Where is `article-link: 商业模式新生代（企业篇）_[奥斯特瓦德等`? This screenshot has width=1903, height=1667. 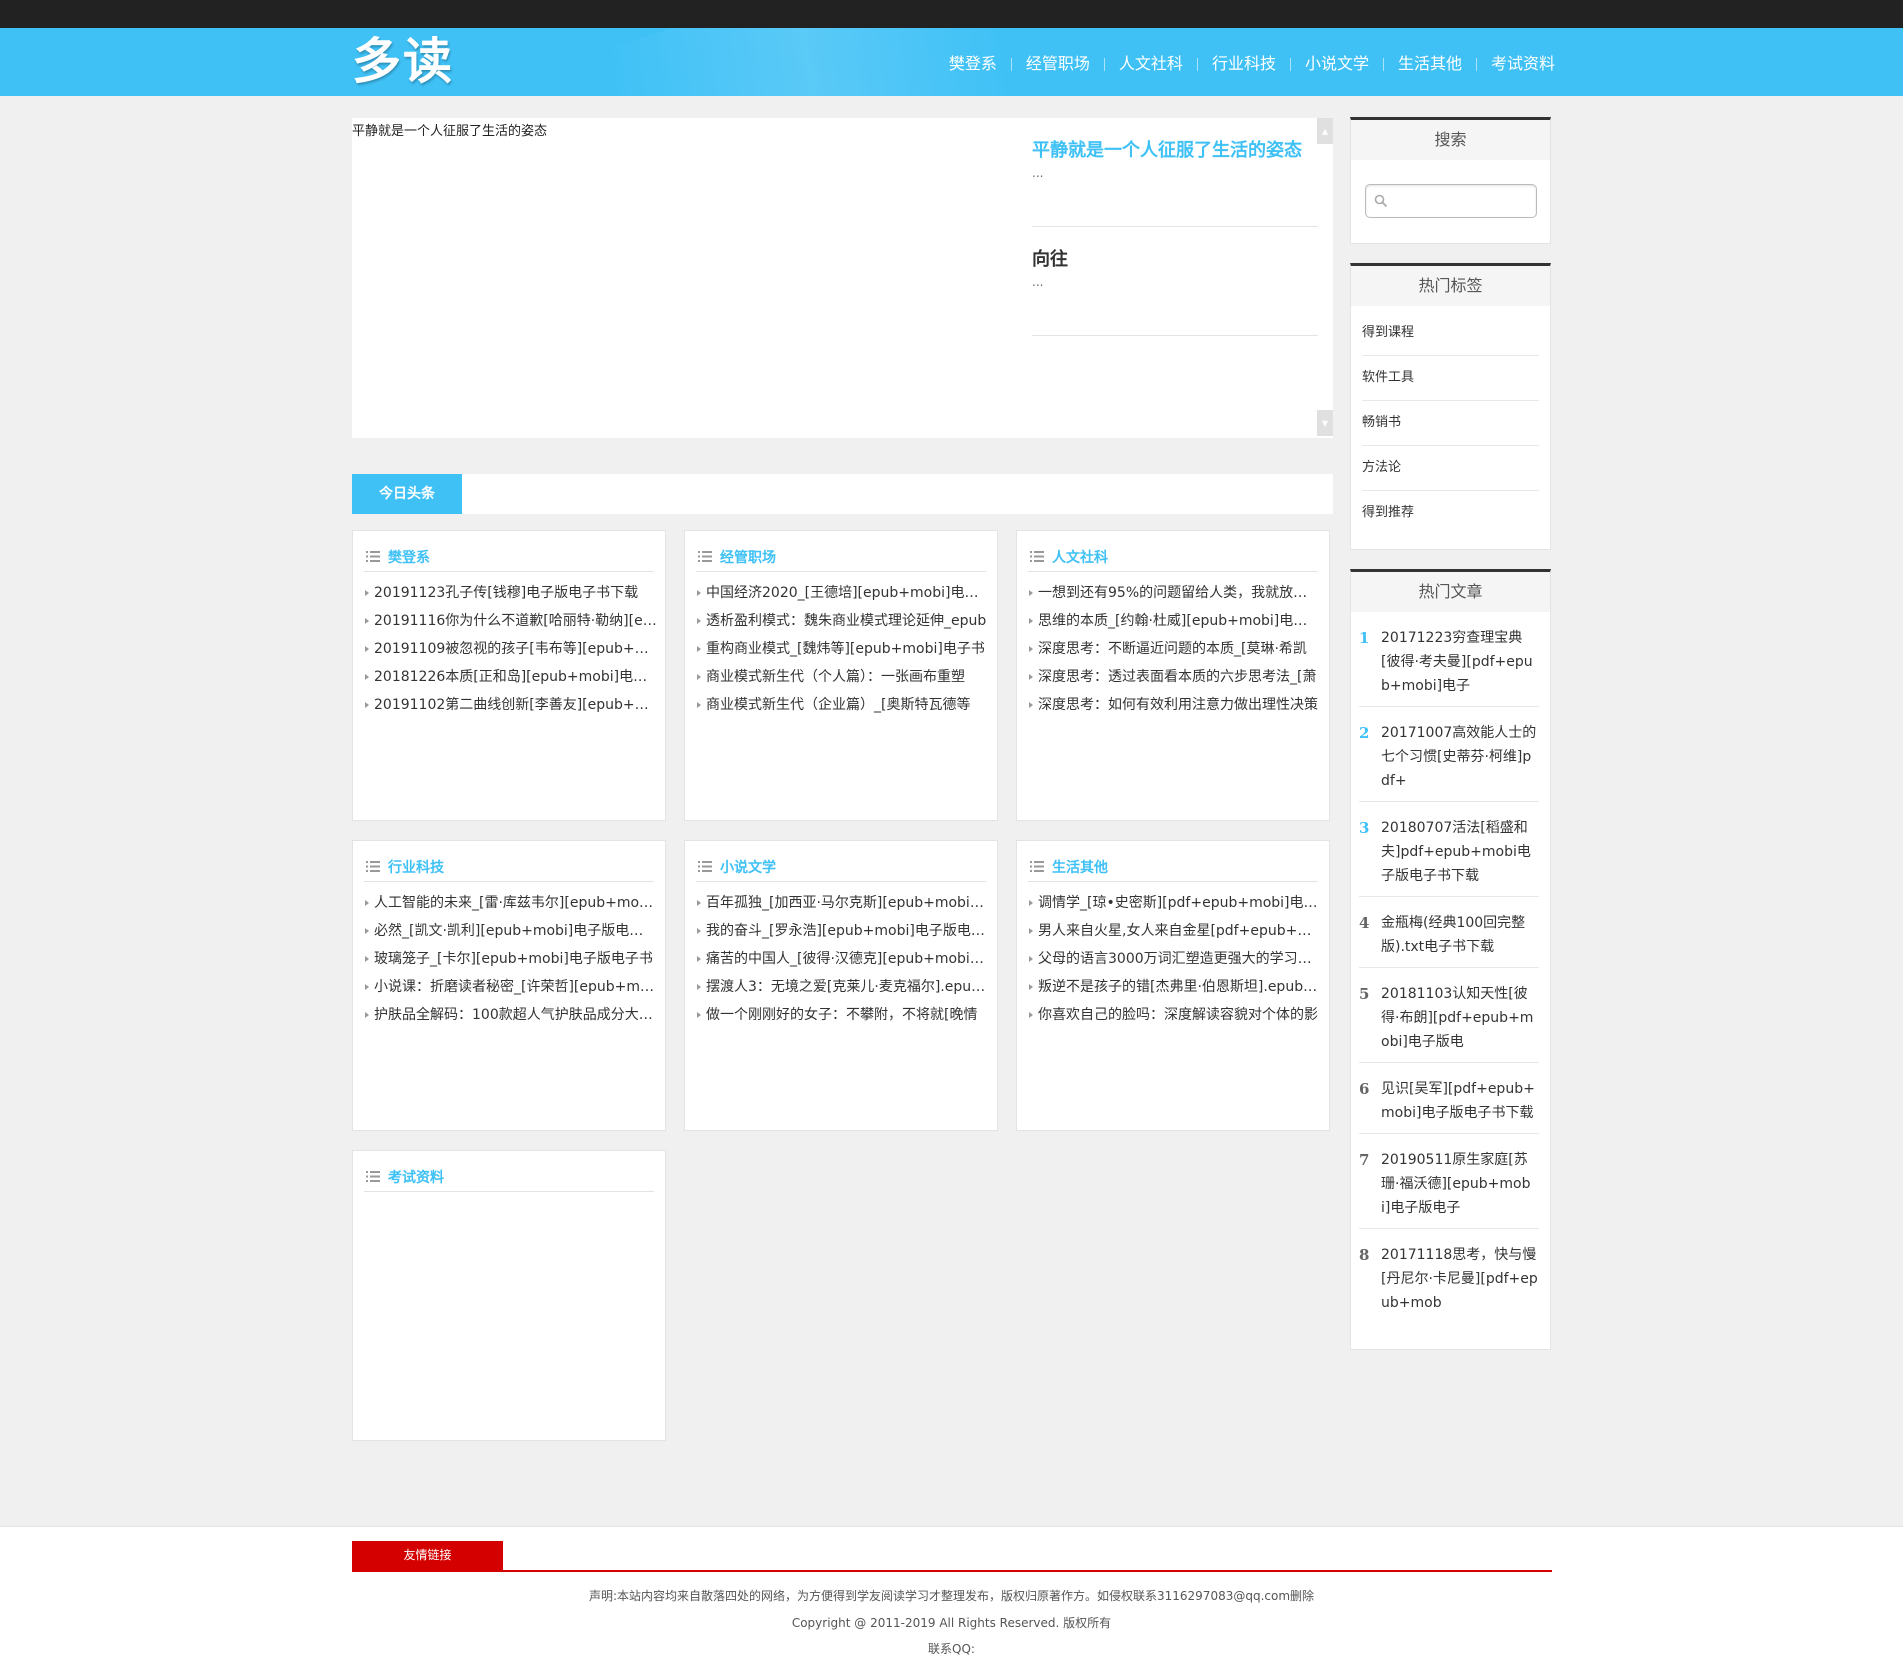 article-link: 商业模式新生代（企业篇）_[奥斯特瓦德等 is located at coordinates (842, 709).